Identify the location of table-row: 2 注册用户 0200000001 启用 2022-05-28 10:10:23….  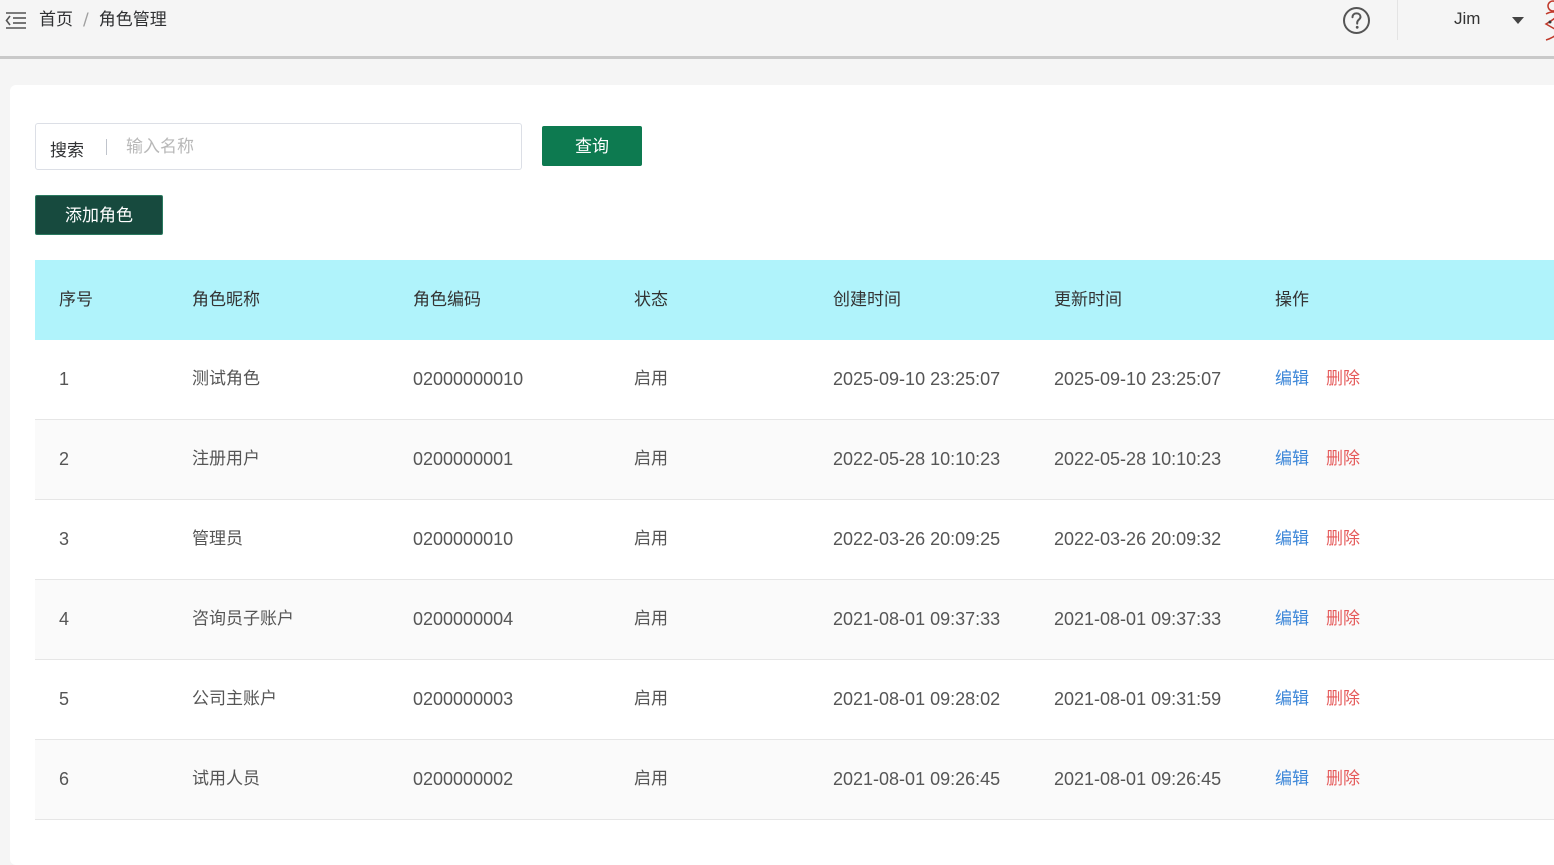
(794, 460).